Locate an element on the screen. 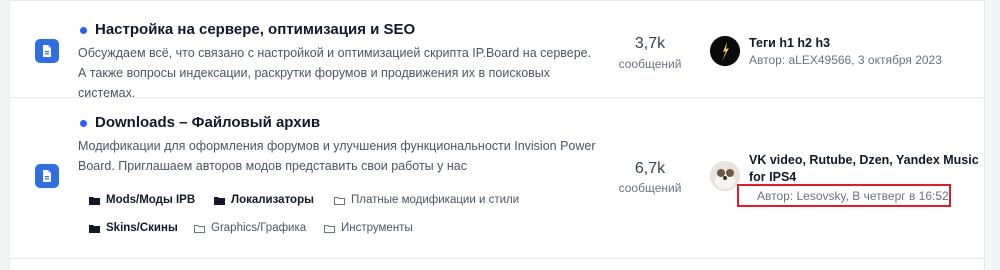 This screenshot has width=1000, height=270. highlight-box is located at coordinates (844, 195).